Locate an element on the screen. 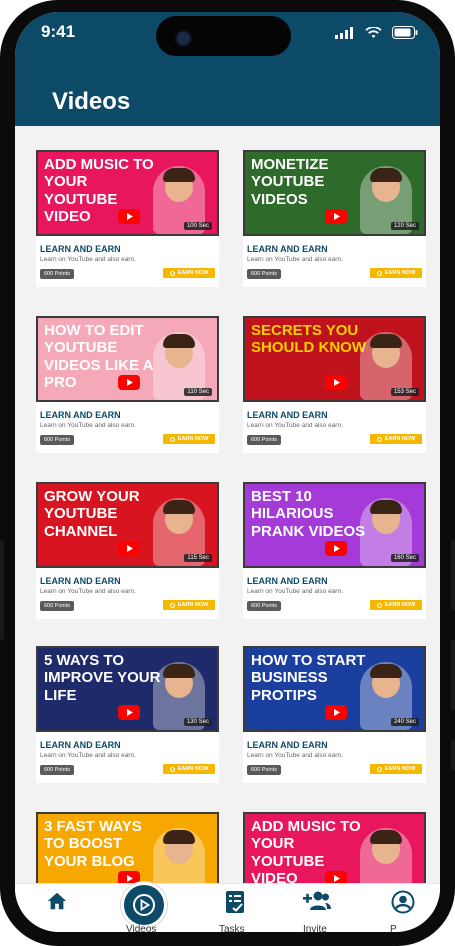 This screenshot has height=946, width=455. nav-profile is located at coordinates (403, 908).